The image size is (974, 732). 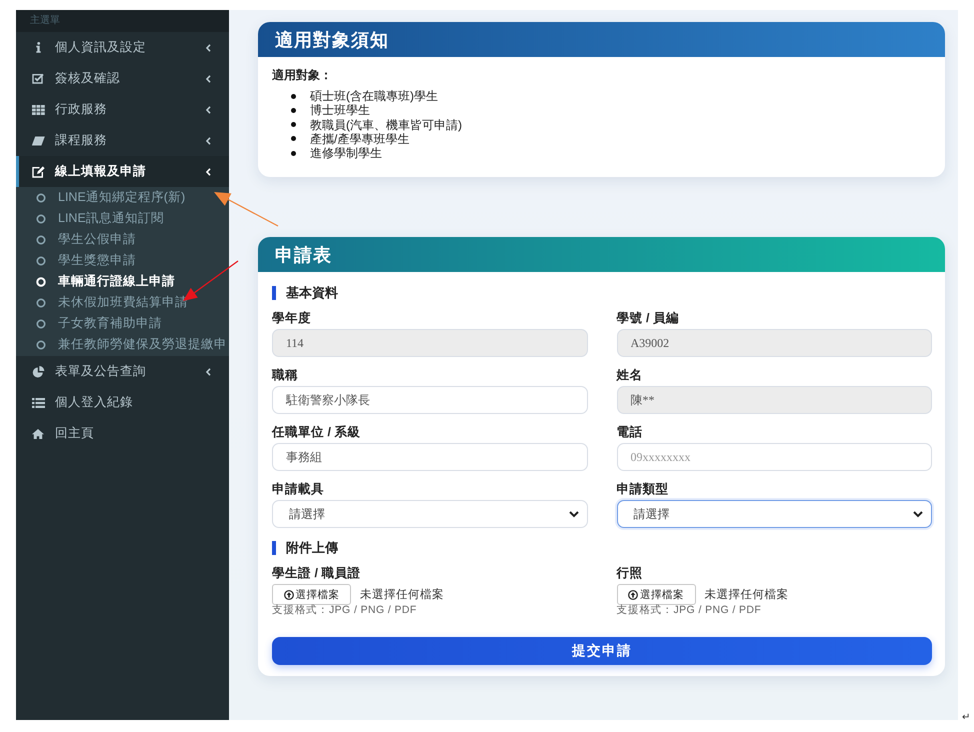 What do you see at coordinates (430, 457) in the screenshot?
I see `text-field: 事務組` at bounding box center [430, 457].